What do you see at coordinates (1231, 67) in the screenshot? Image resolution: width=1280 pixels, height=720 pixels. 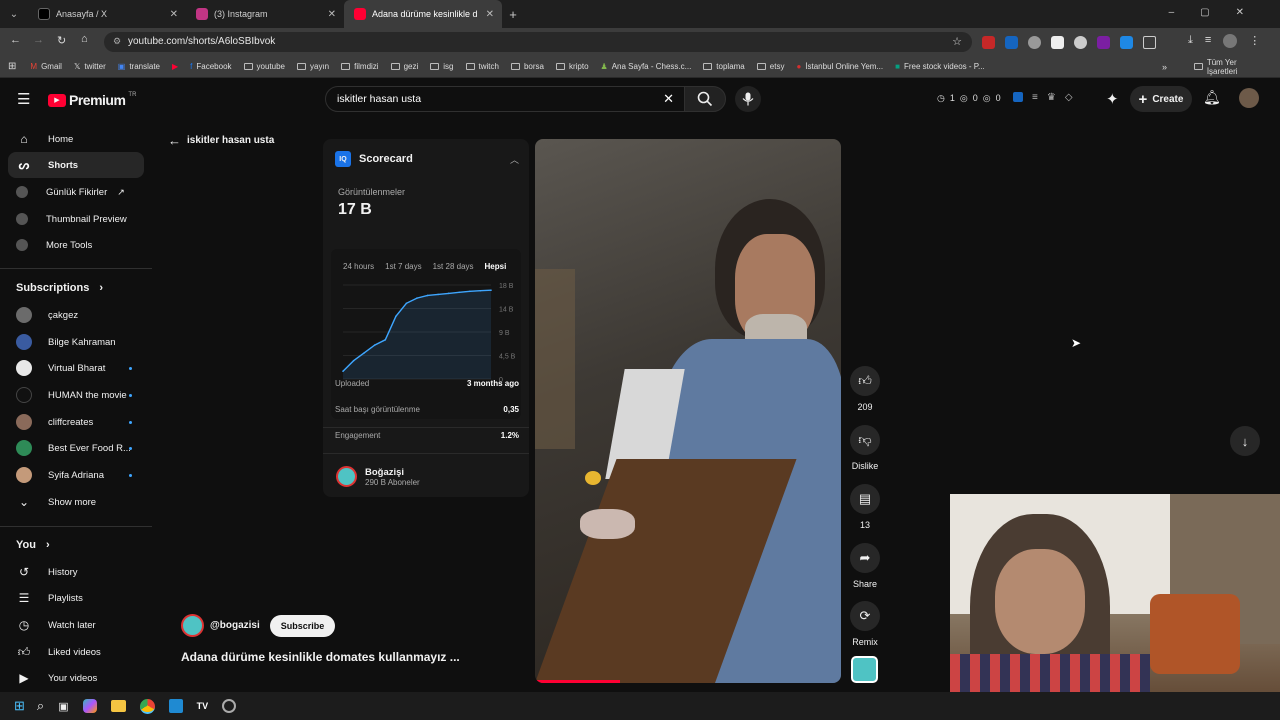 I see `bookmark-all: Tüm Yer İşaretleri` at bounding box center [1231, 67].